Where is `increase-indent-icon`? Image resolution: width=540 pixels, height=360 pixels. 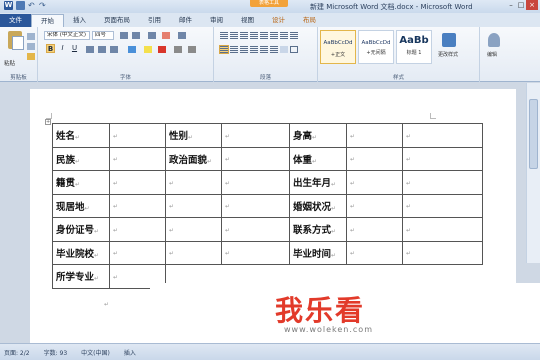
increase-indent-icon is located at coordinates (264, 35).